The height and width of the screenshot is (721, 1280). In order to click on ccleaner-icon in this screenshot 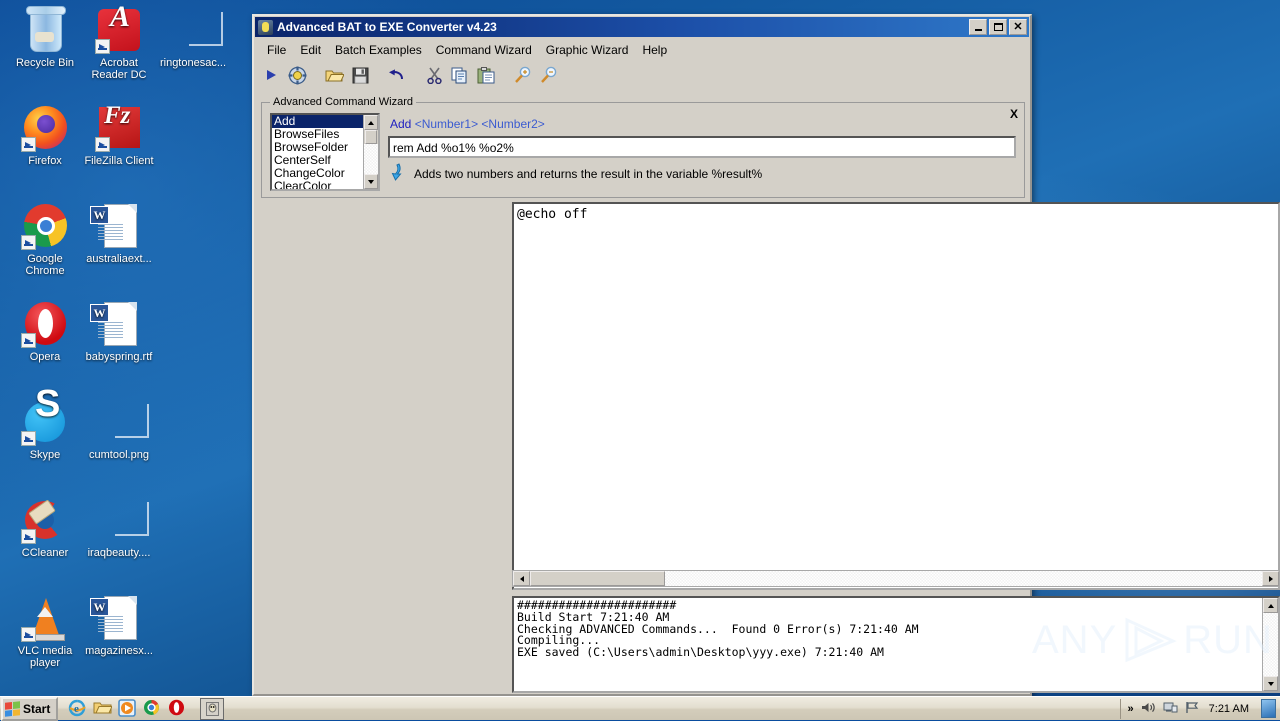, I will do `click(45, 520)`.